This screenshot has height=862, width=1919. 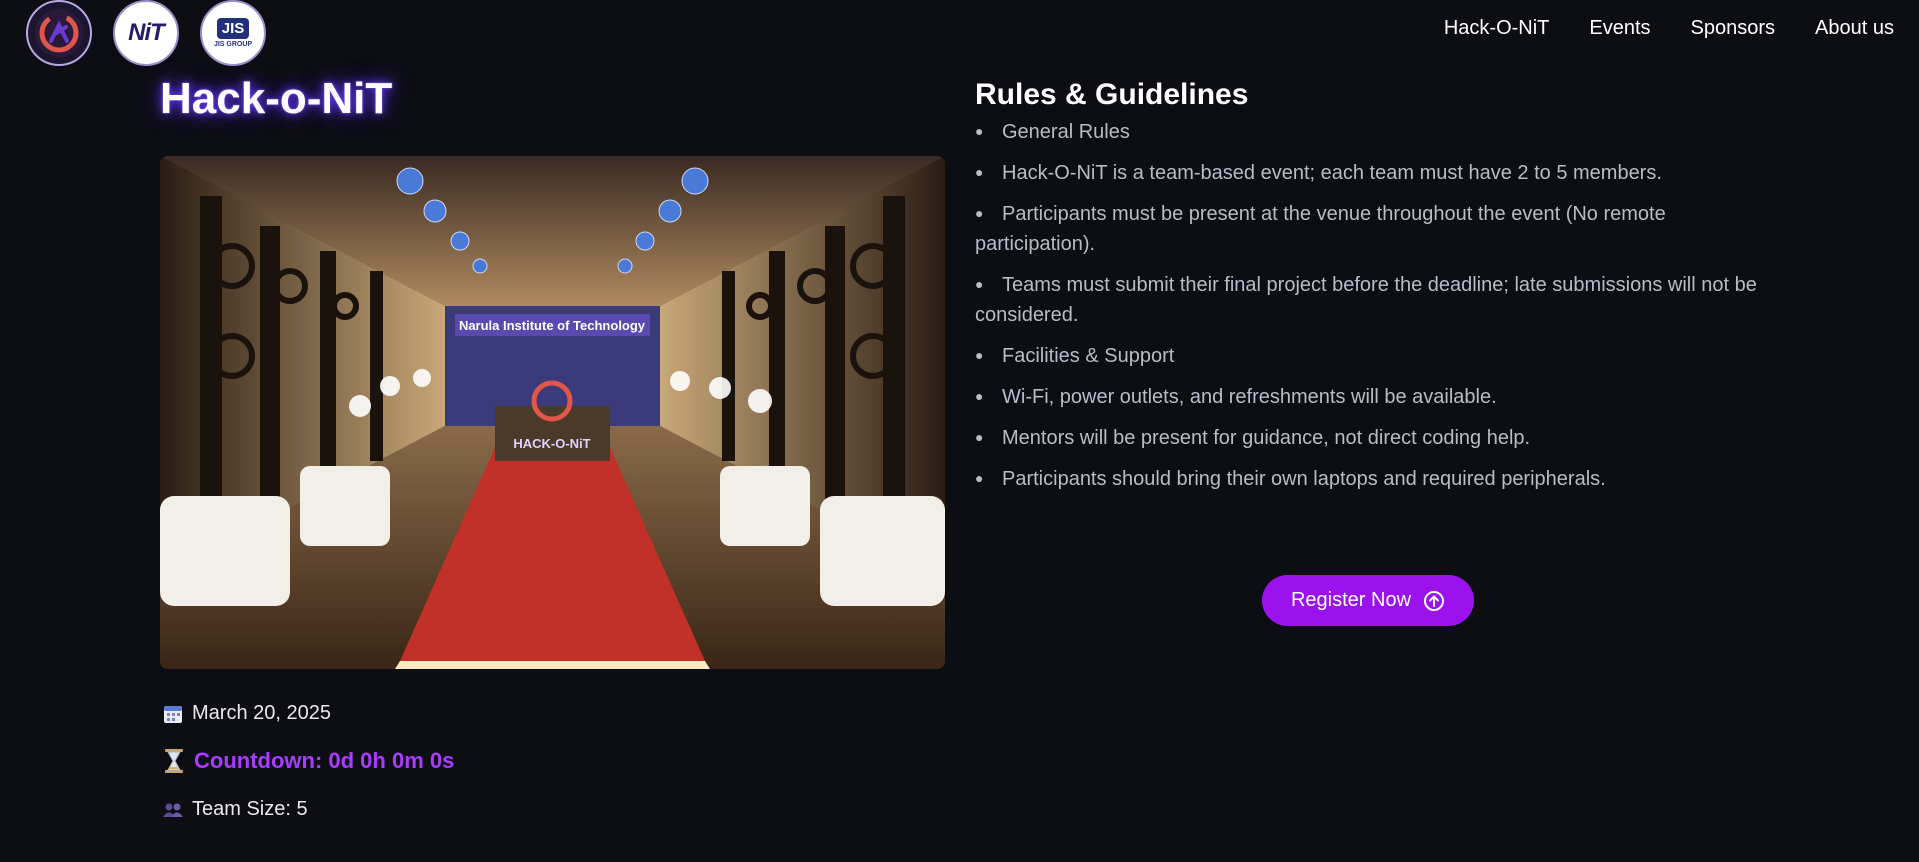 I want to click on nav-link-sponsors: Sponsors, so click(x=1733, y=28).